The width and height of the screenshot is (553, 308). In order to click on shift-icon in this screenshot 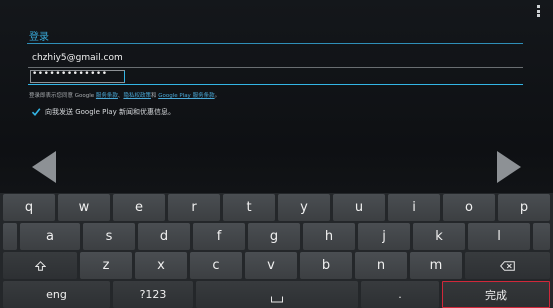, I will do `click(40, 265)`.